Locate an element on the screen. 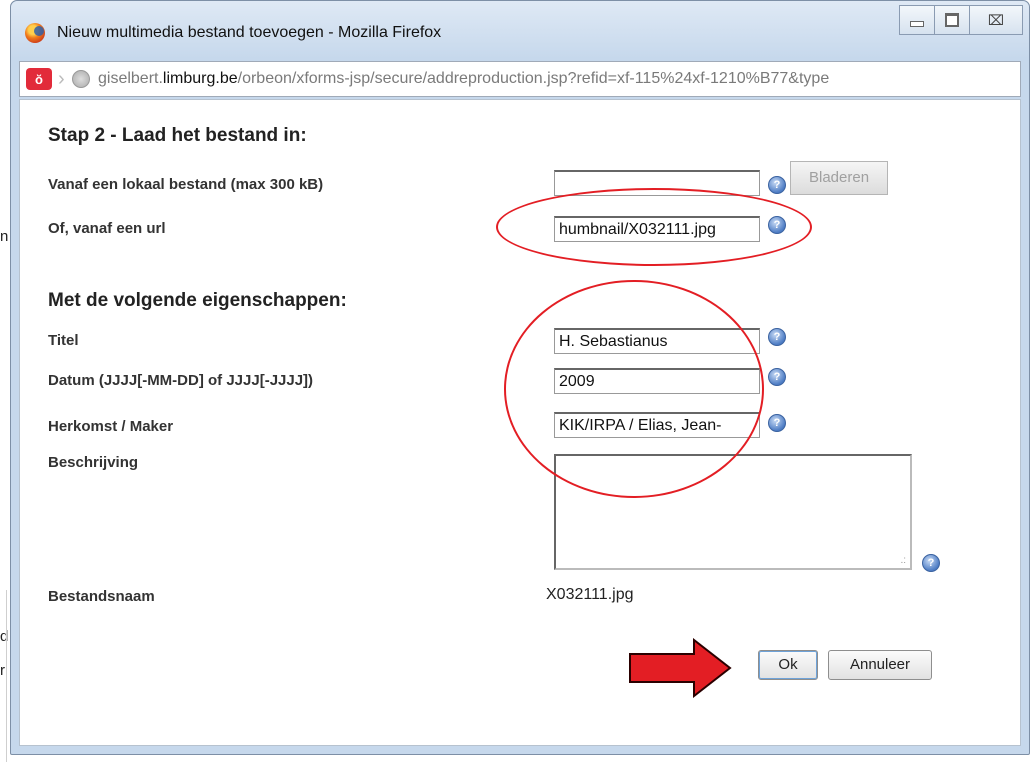  url-host: limburg.be is located at coordinates (200, 78).